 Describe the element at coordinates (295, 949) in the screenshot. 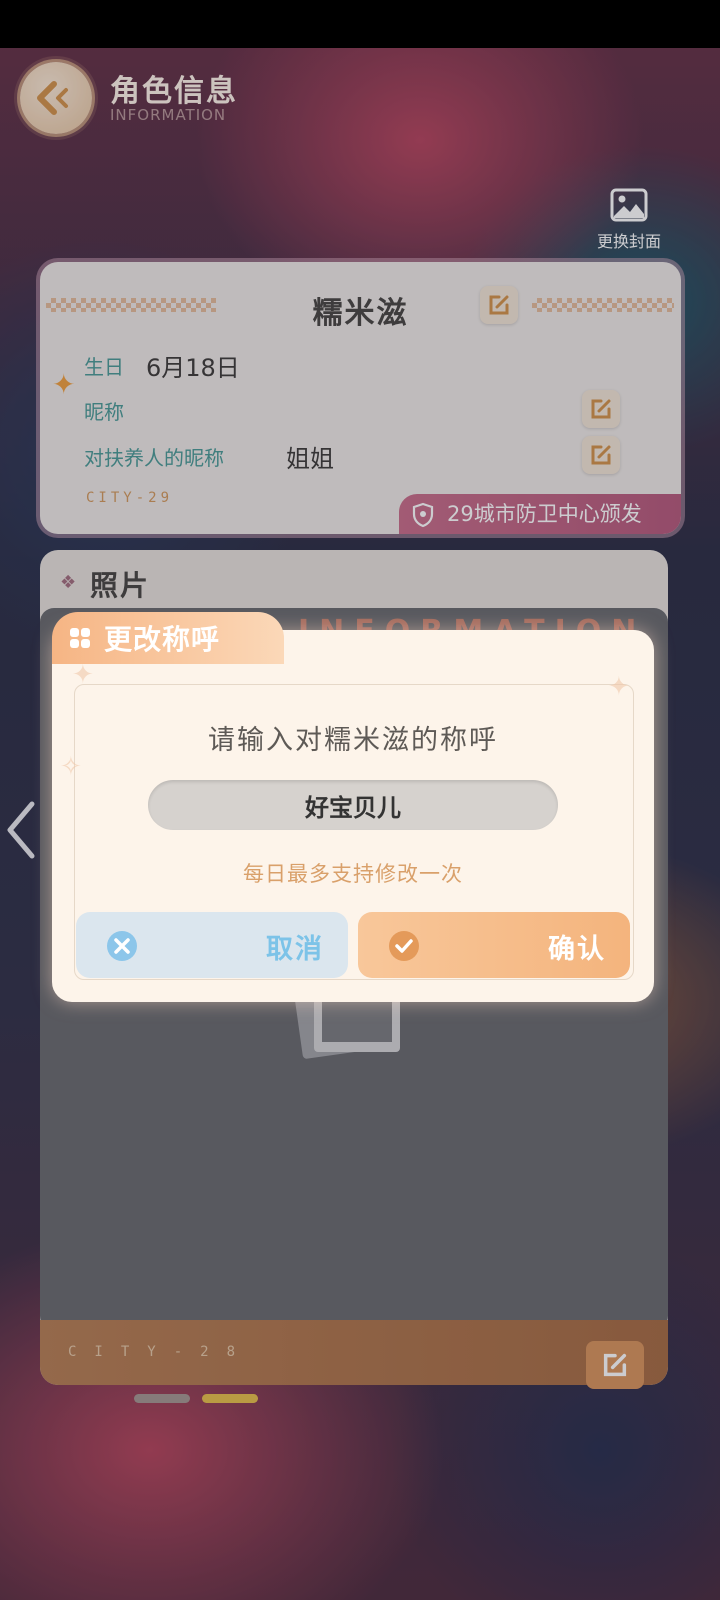

I see `cancel-label: 取消` at that location.